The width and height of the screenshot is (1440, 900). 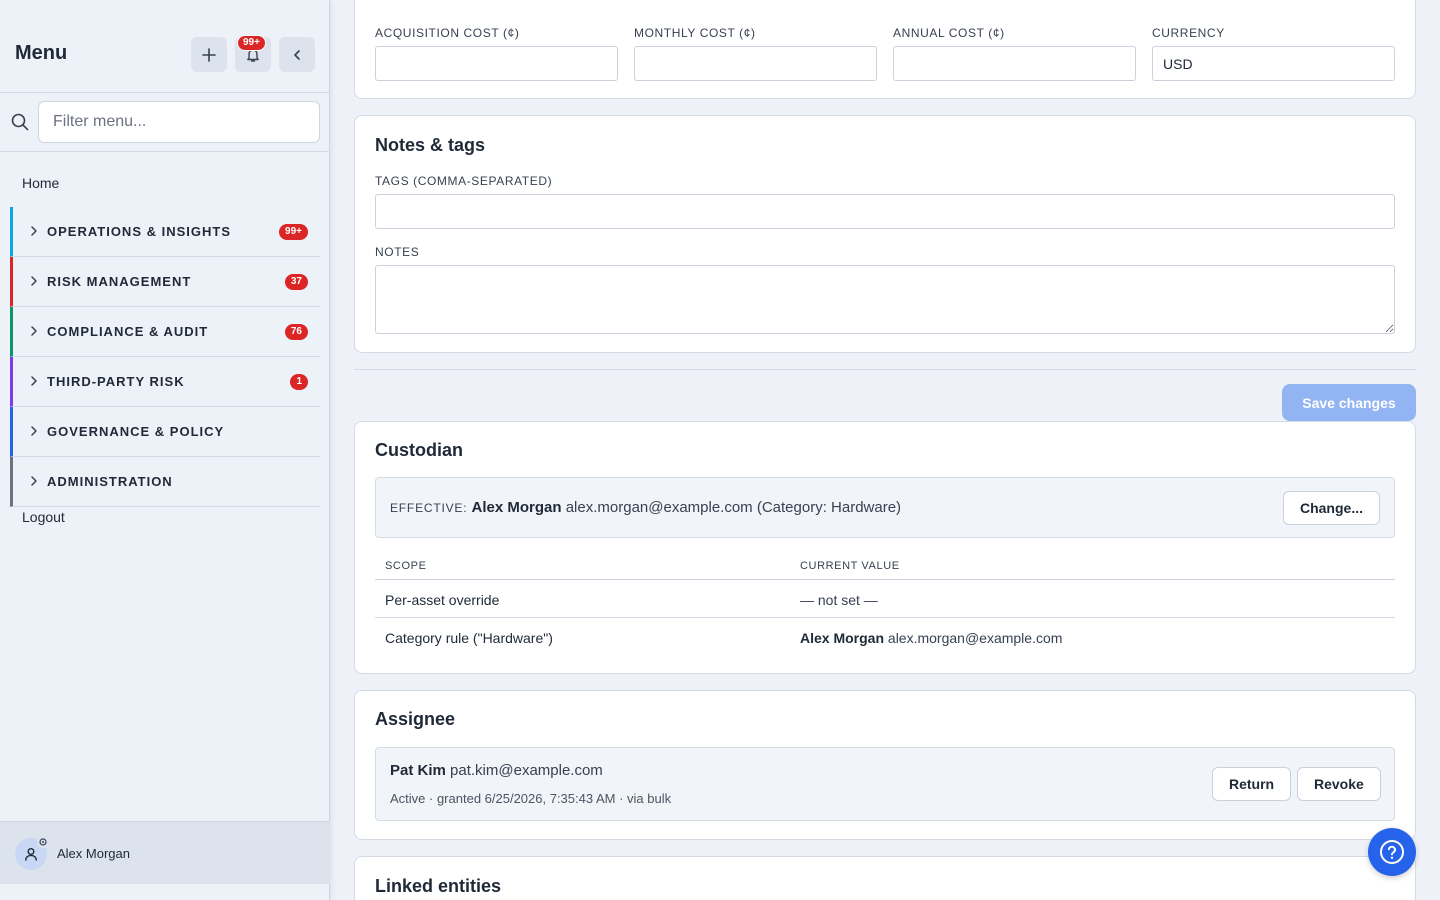 What do you see at coordinates (1014, 63) in the screenshot?
I see `annual-cost-input` at bounding box center [1014, 63].